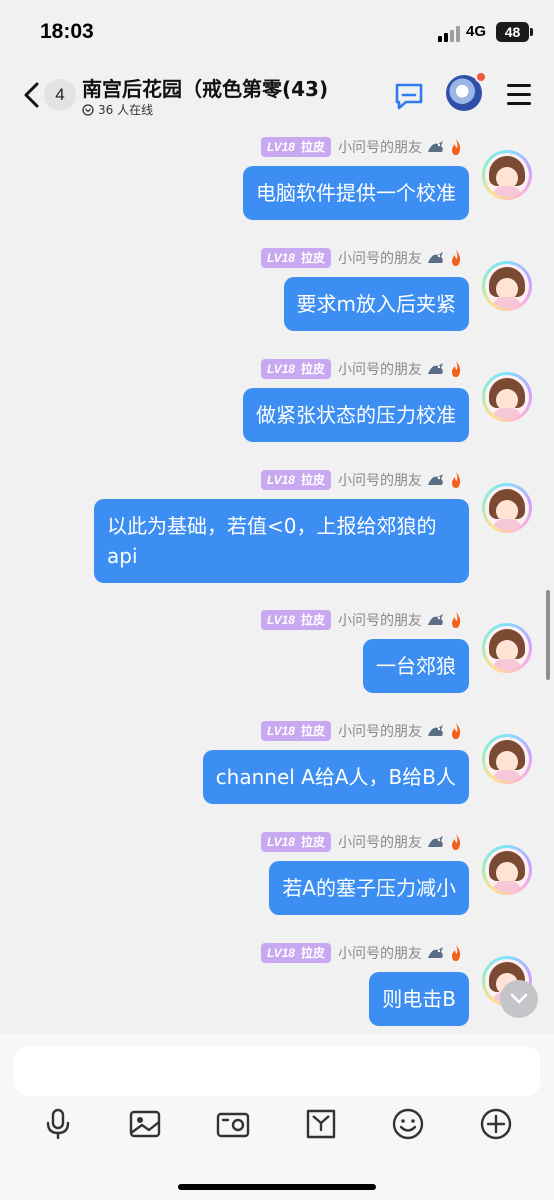 The height and width of the screenshot is (1200, 554). I want to click on chat-header: 4 南宫后花园（戒色第零(43) 36 人在线, so click(277, 93).